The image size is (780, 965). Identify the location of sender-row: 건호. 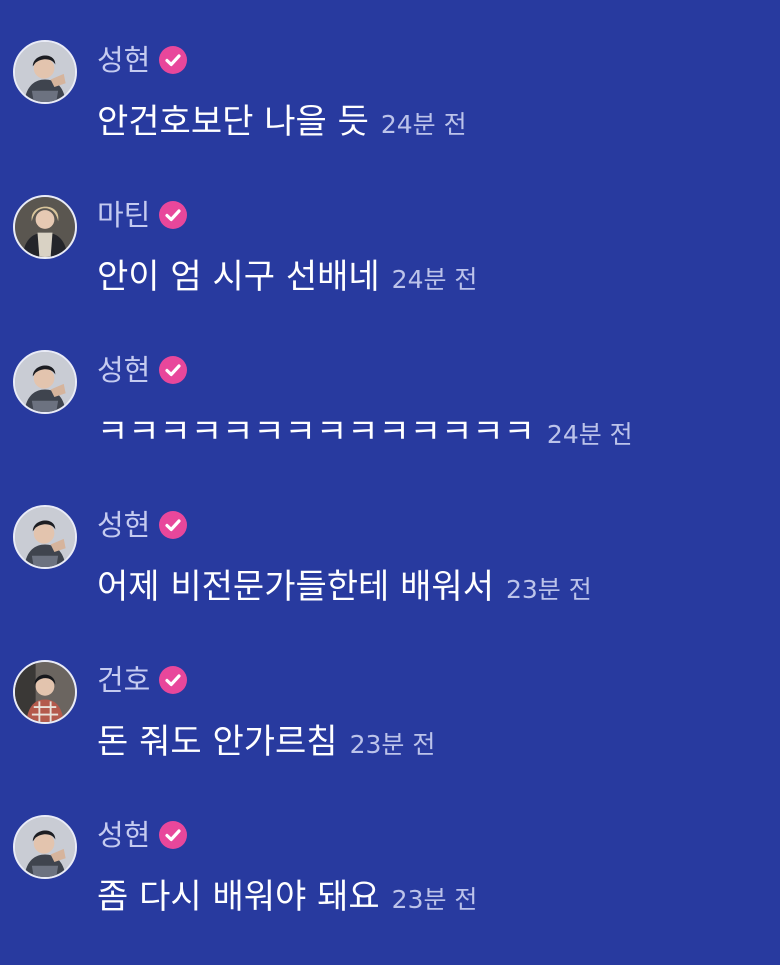
(142, 680).